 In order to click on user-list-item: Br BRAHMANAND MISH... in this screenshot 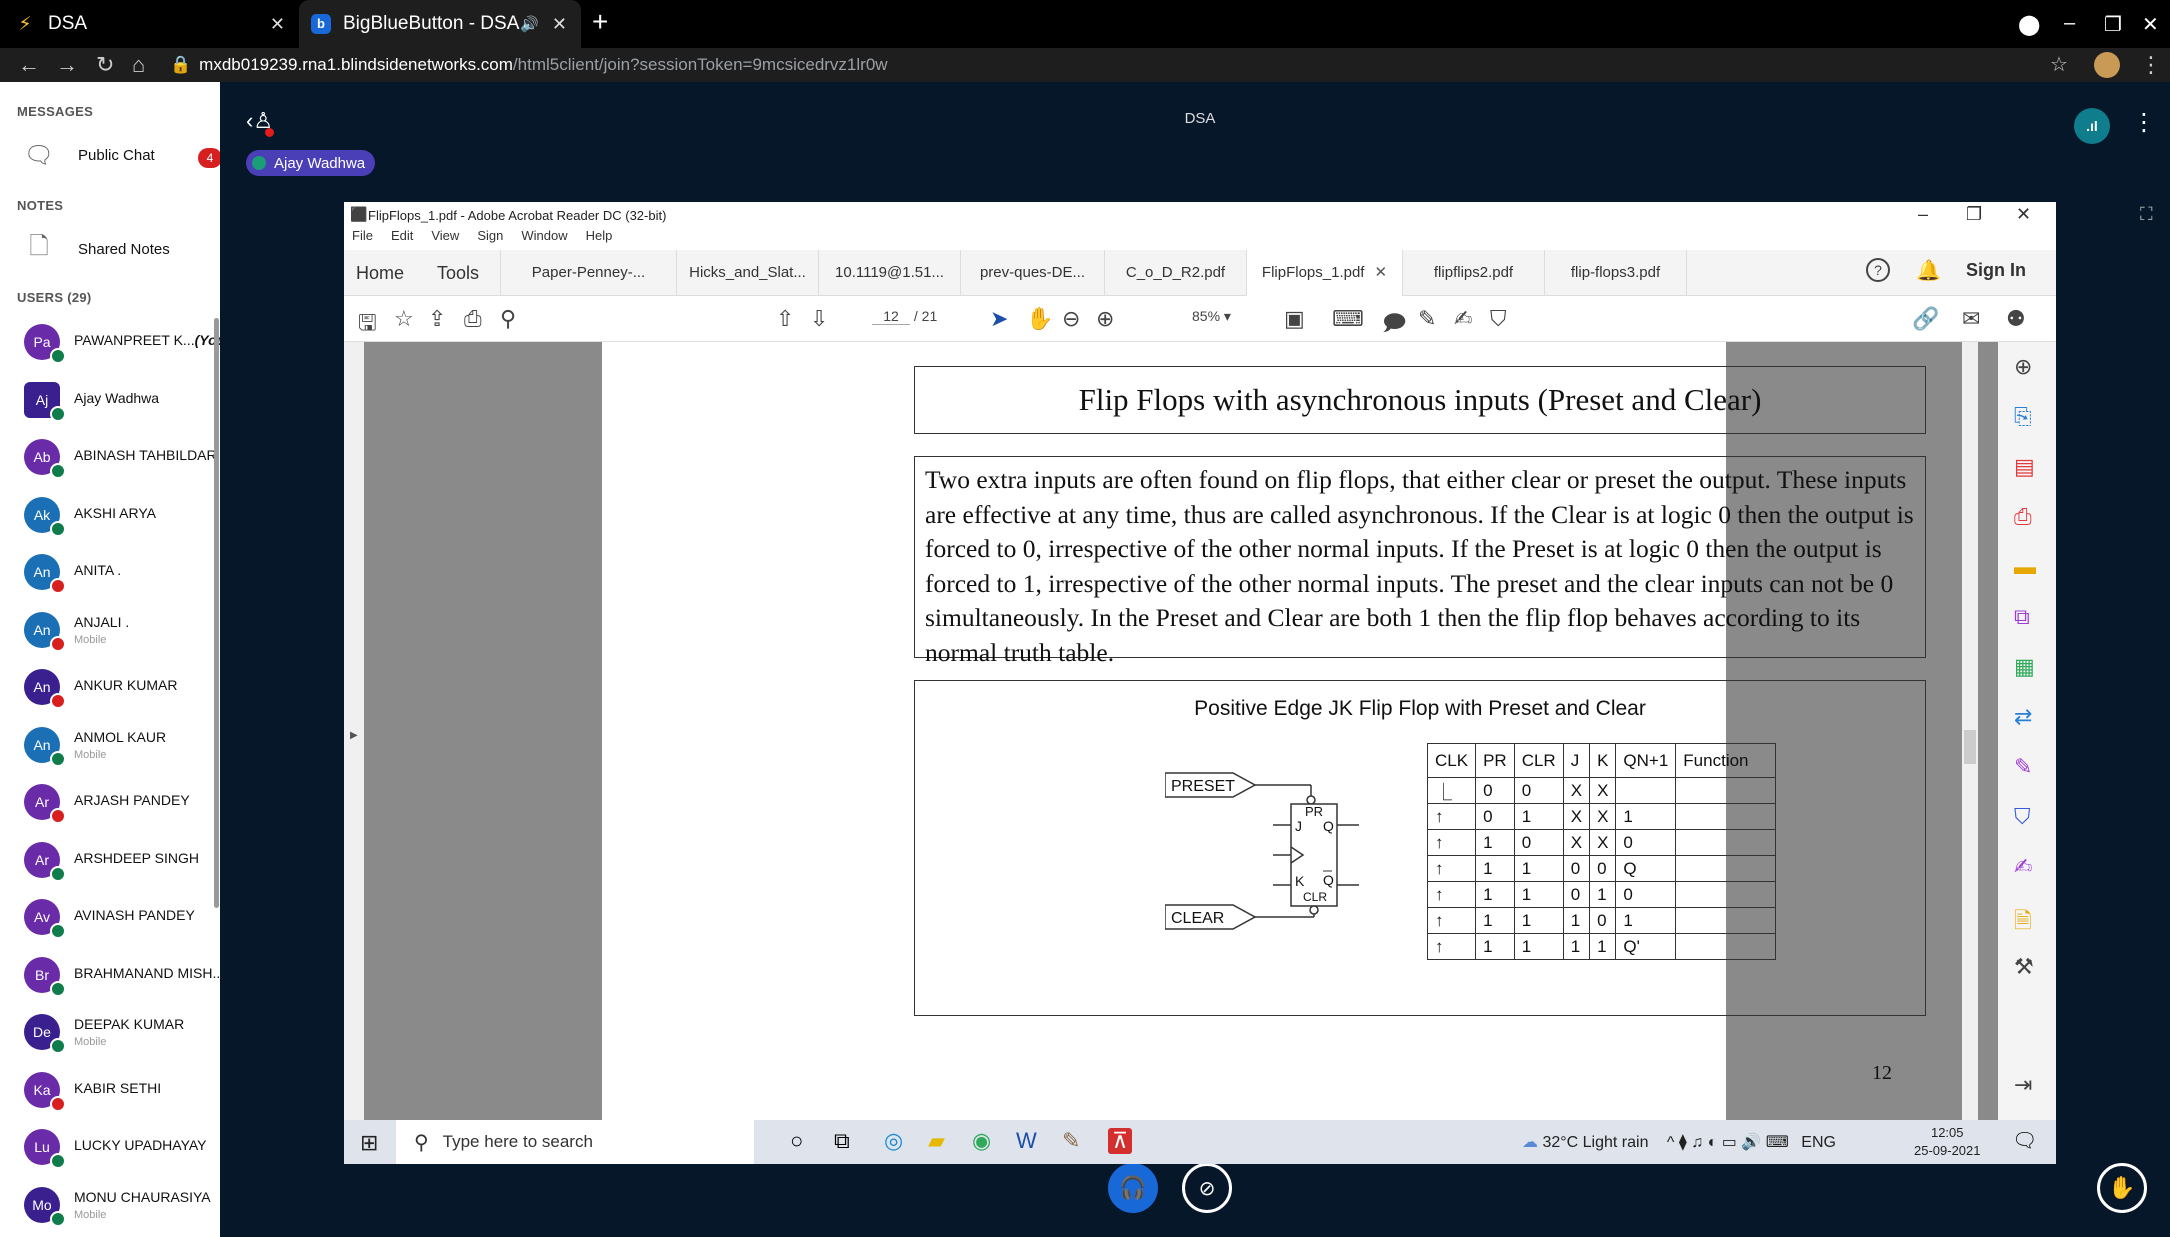, I will do `click(122, 976)`.